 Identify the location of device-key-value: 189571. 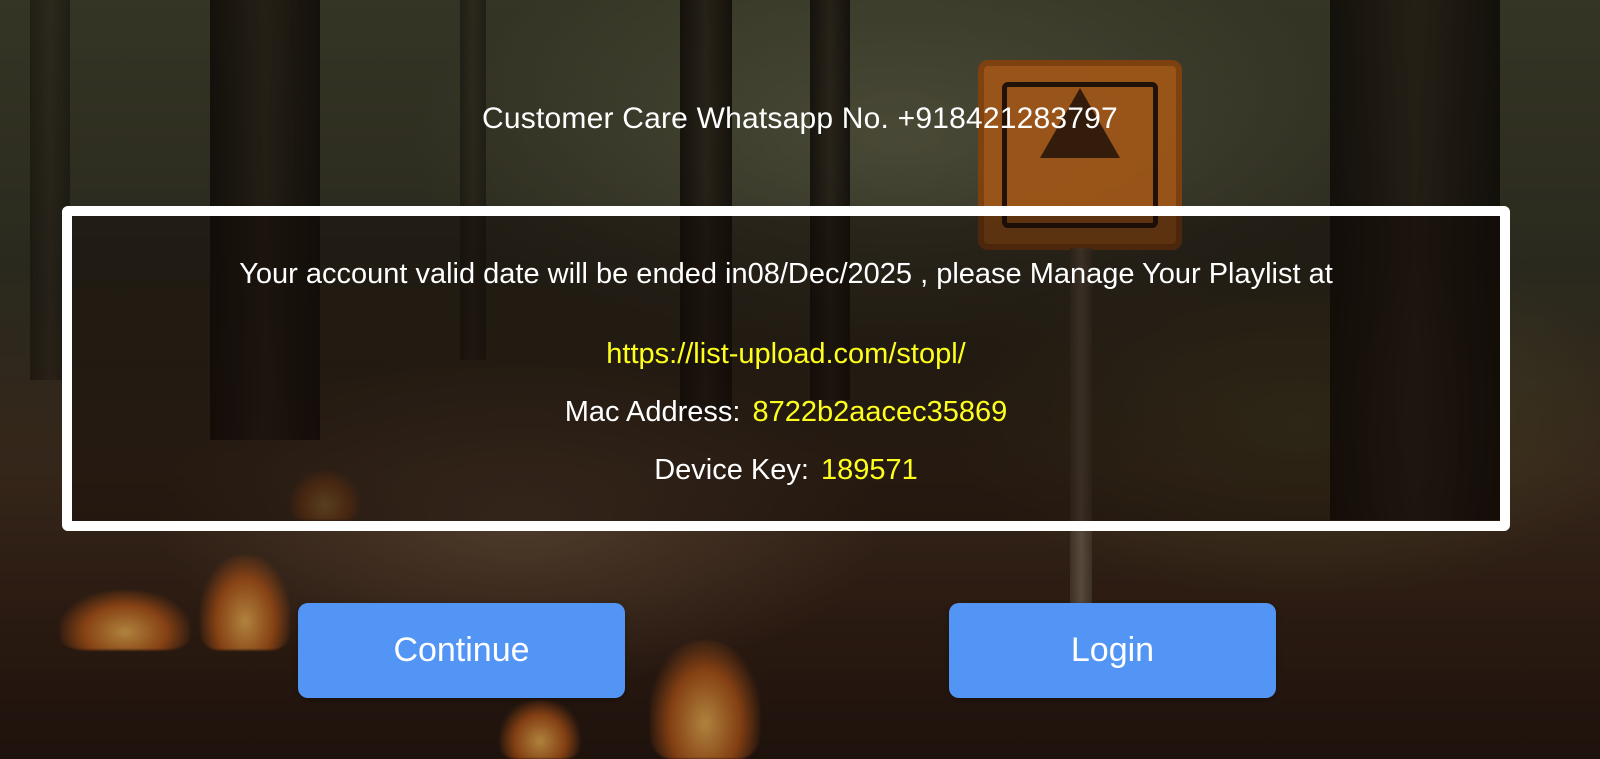
(869, 470).